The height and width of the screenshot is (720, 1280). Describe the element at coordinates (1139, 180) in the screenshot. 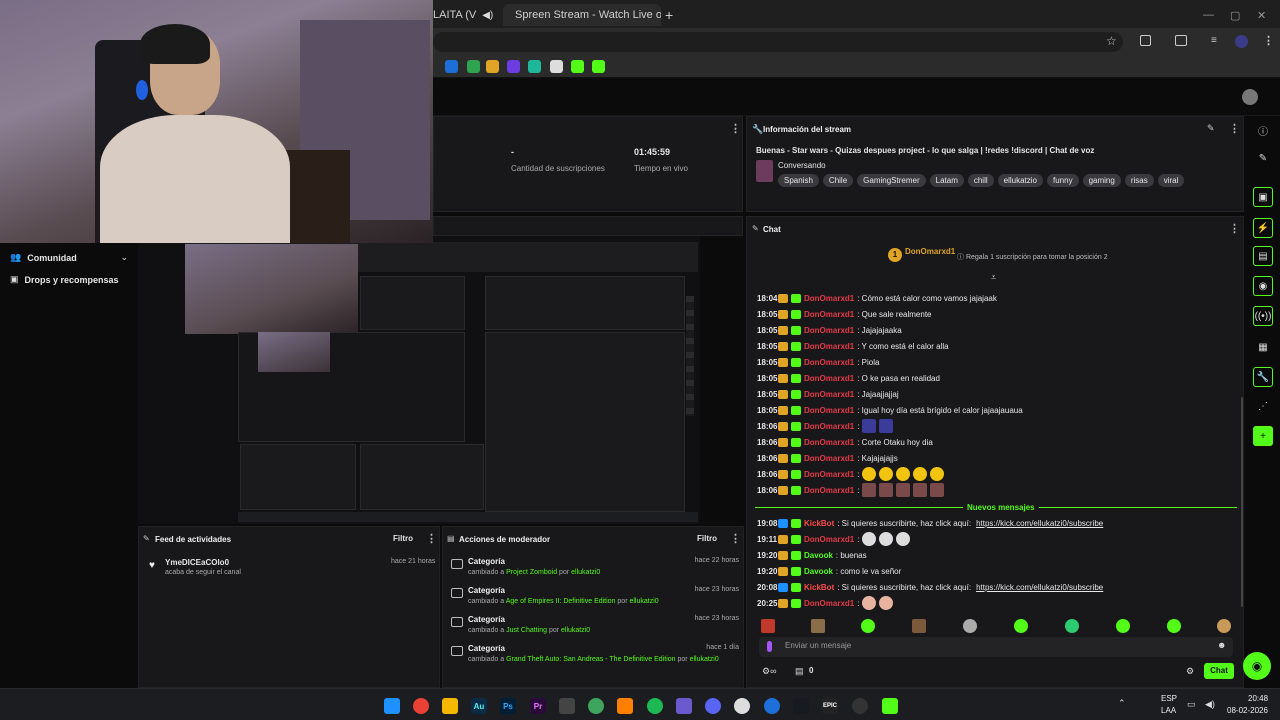

I see `stream-tag: risas` at that location.